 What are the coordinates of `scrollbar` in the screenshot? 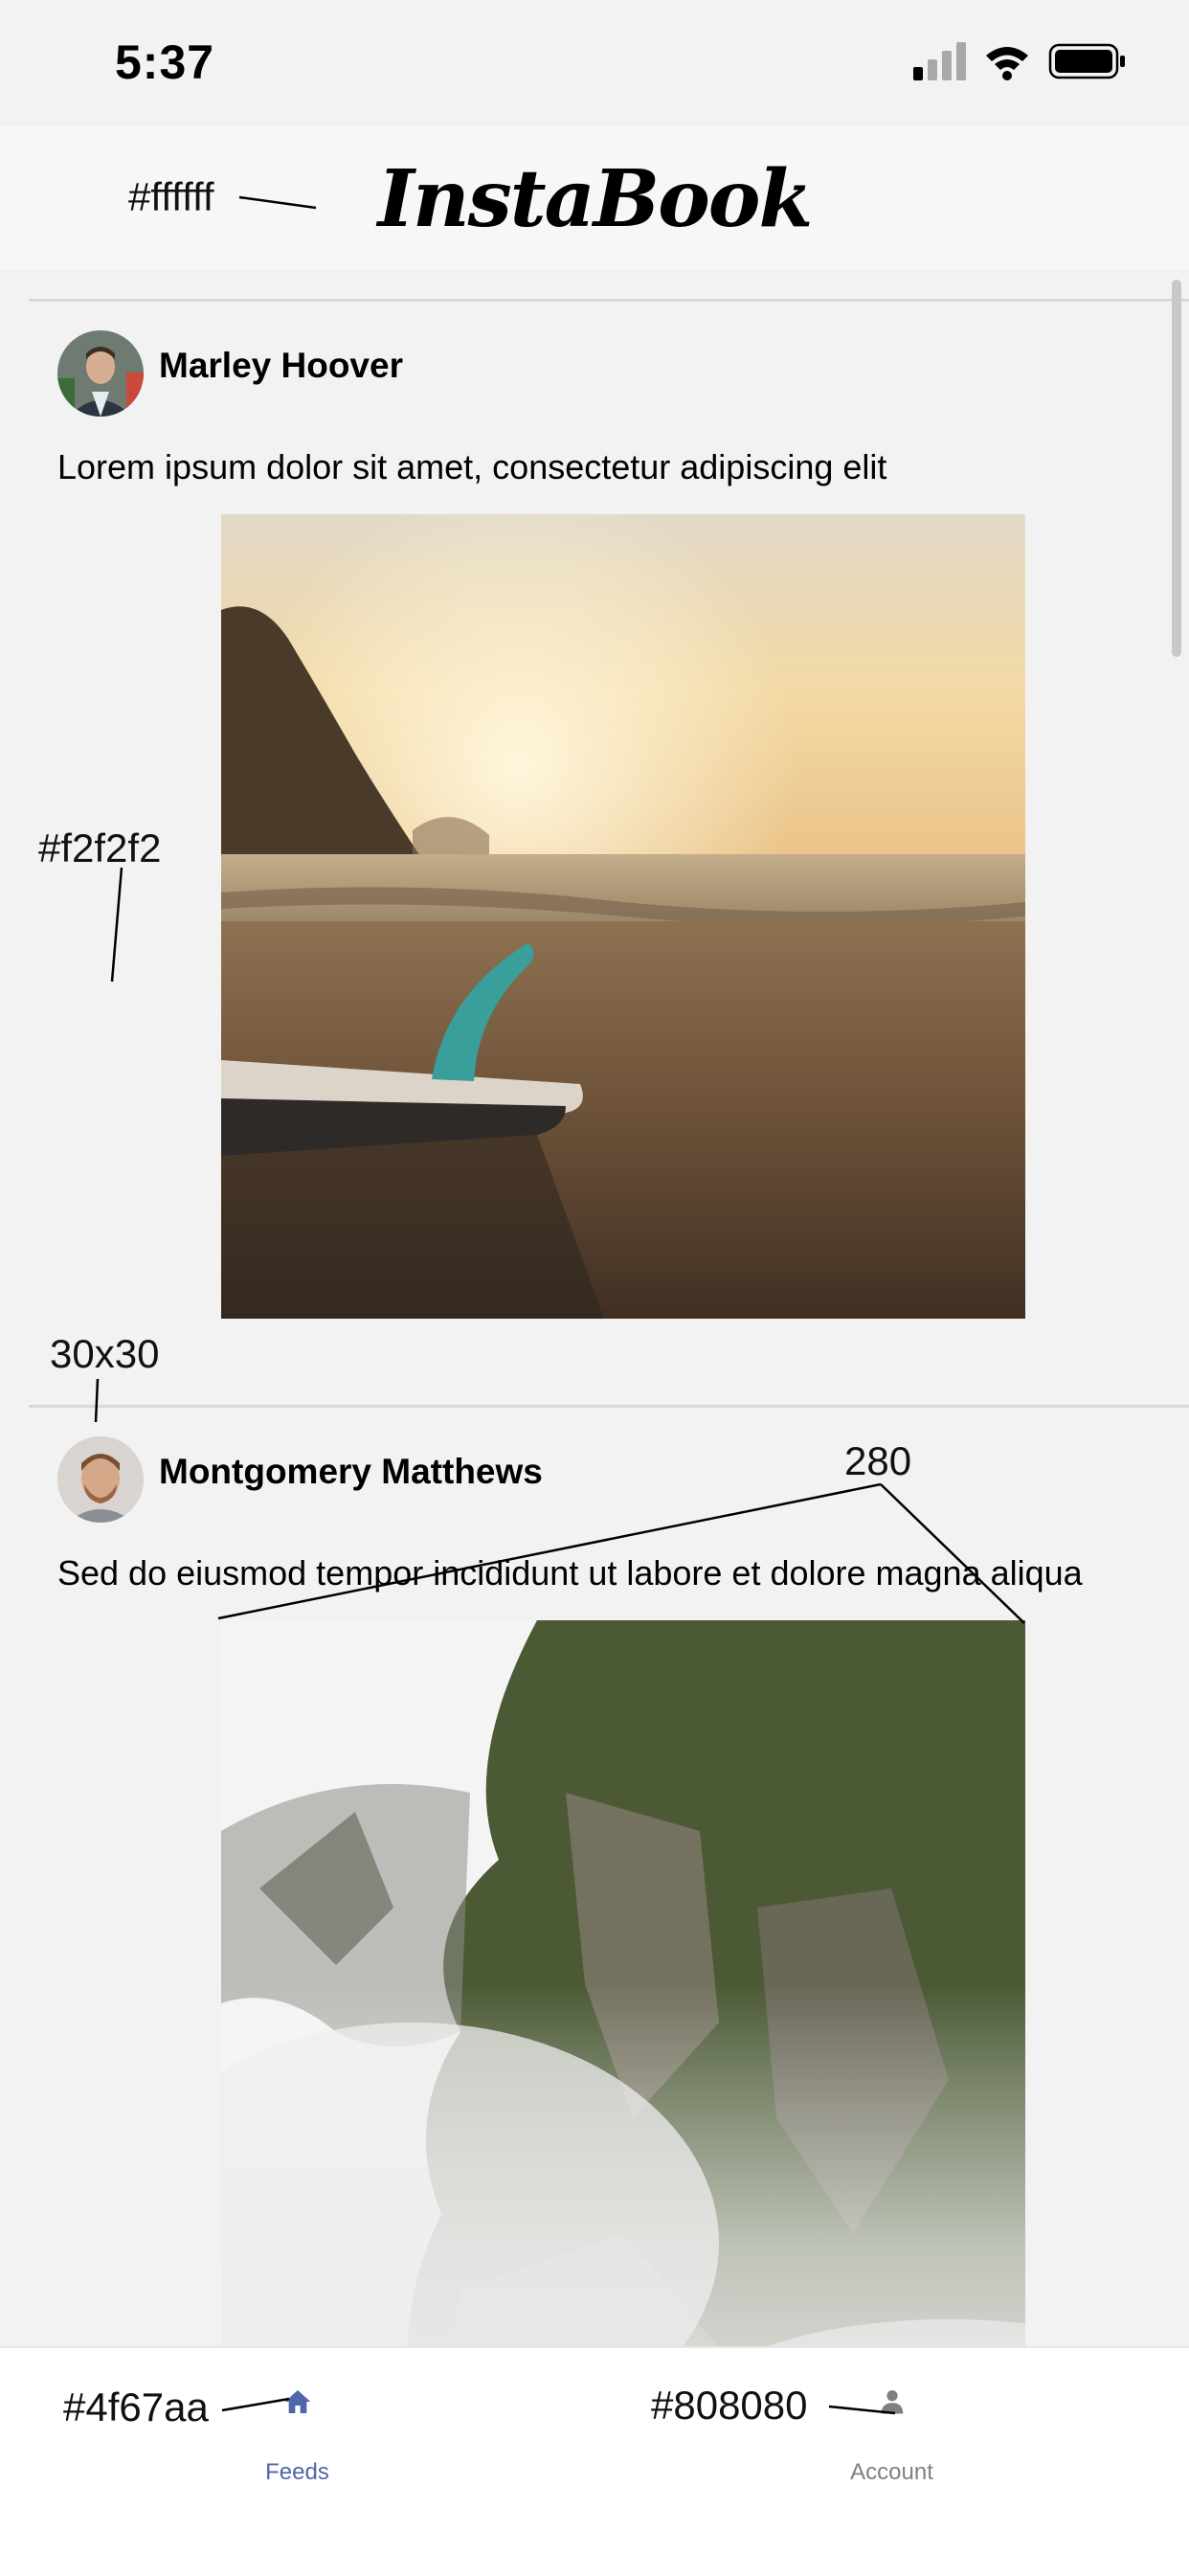 It's located at (1176, 468).